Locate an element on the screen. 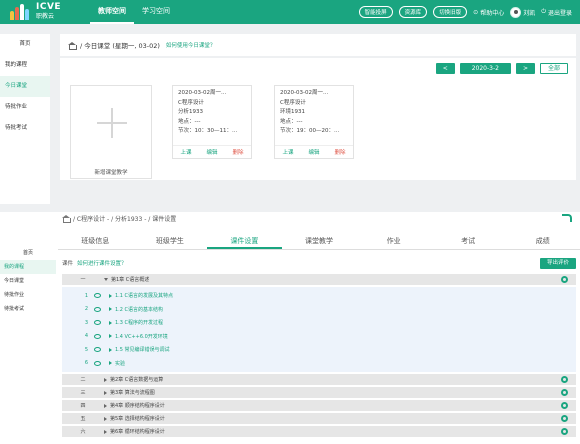 This screenshot has width=580, height=444. sidebar: 首页 我的课程 今日课堂 待批作业 待批考试 is located at coordinates (25, 119).